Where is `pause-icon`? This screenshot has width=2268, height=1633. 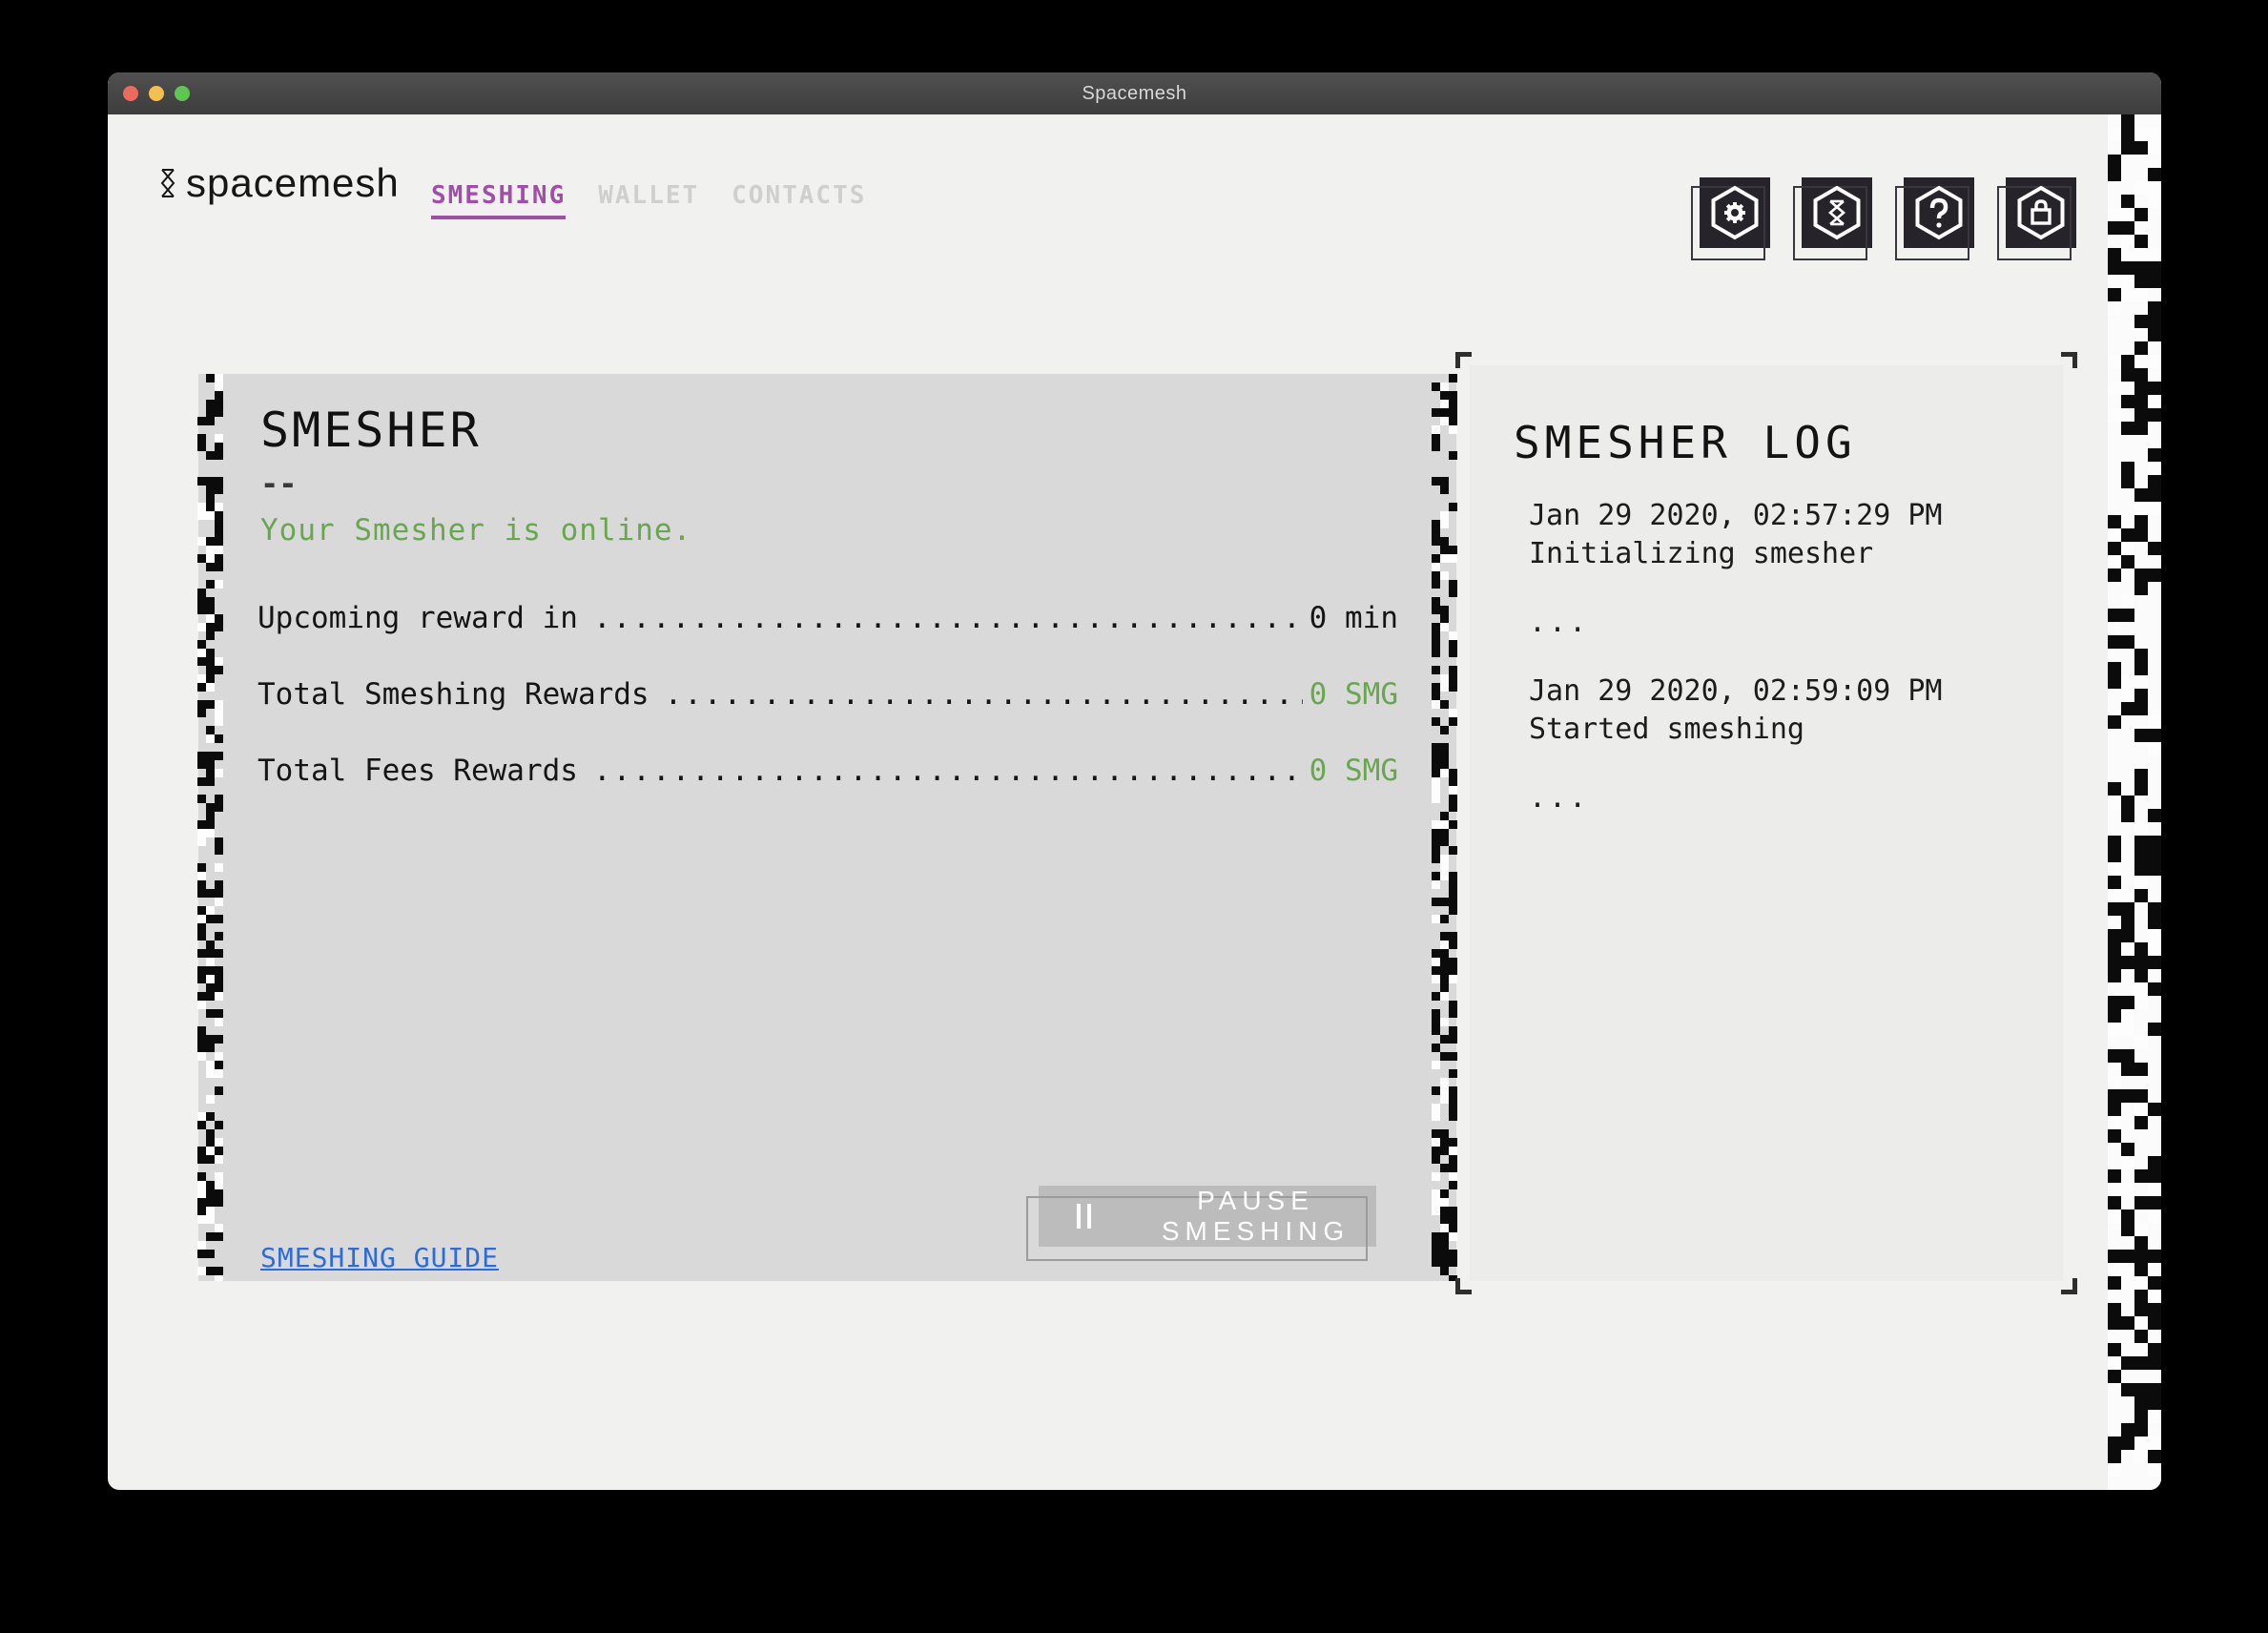
pause-icon is located at coordinates (1084, 1217).